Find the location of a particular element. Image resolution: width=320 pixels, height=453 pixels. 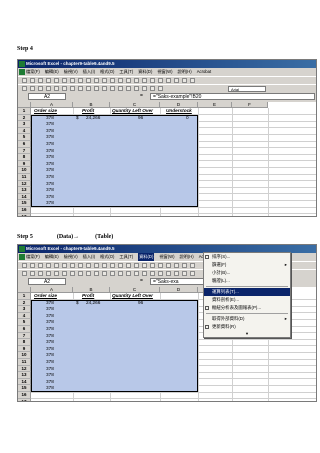

menu-8: 視窗(W) is located at coordinates (166, 257).